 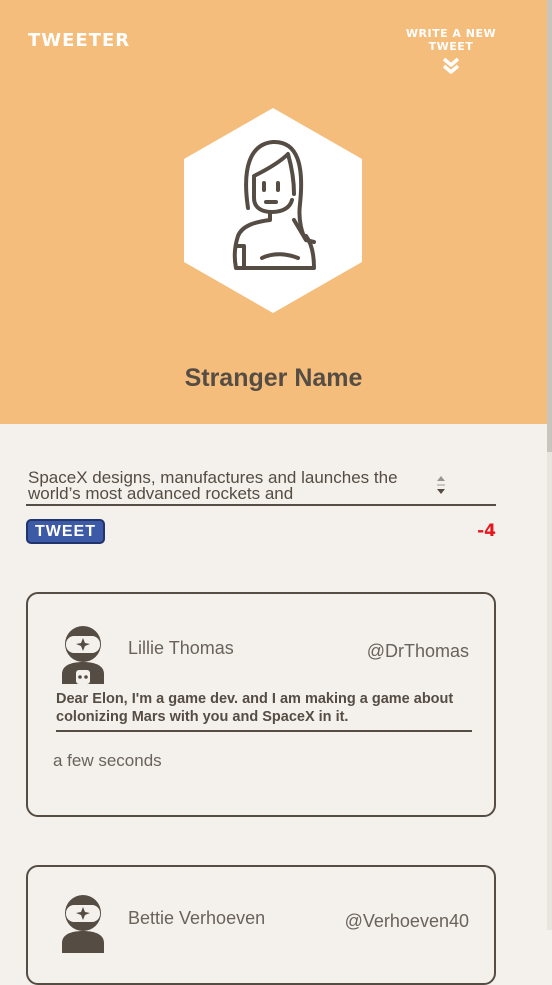 What do you see at coordinates (549, 226) in the screenshot?
I see `scrollbar-thumb` at bounding box center [549, 226].